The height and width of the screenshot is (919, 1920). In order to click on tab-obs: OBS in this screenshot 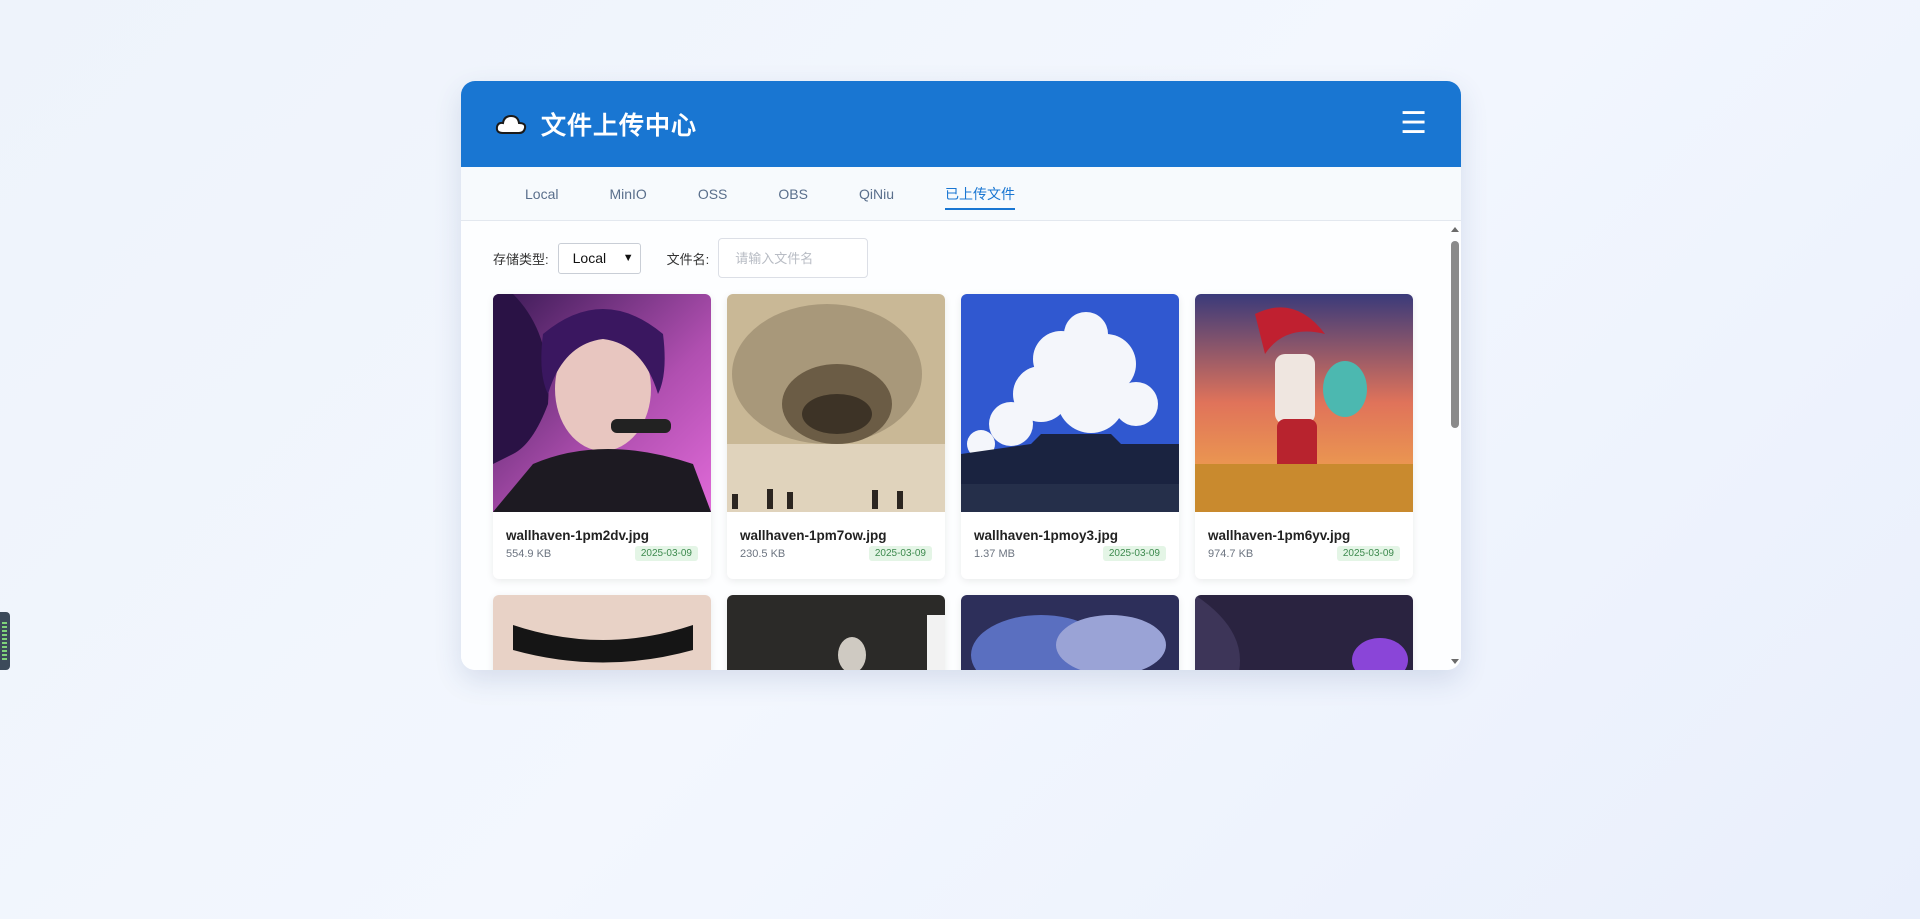, I will do `click(793, 194)`.